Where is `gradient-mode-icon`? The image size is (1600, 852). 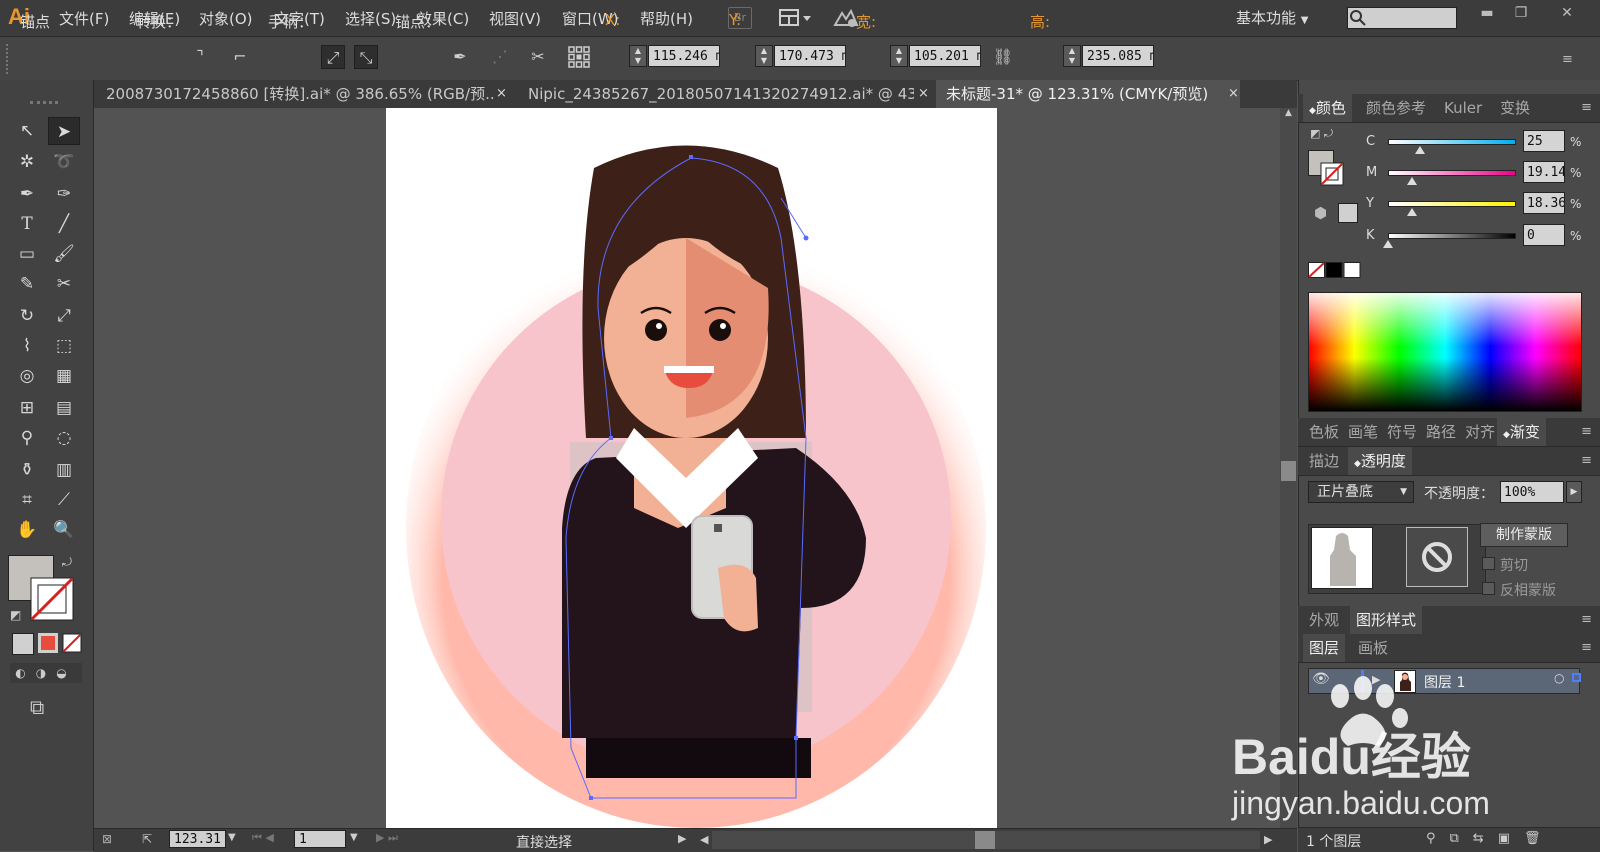
gradient-mode-icon is located at coordinates (48, 643).